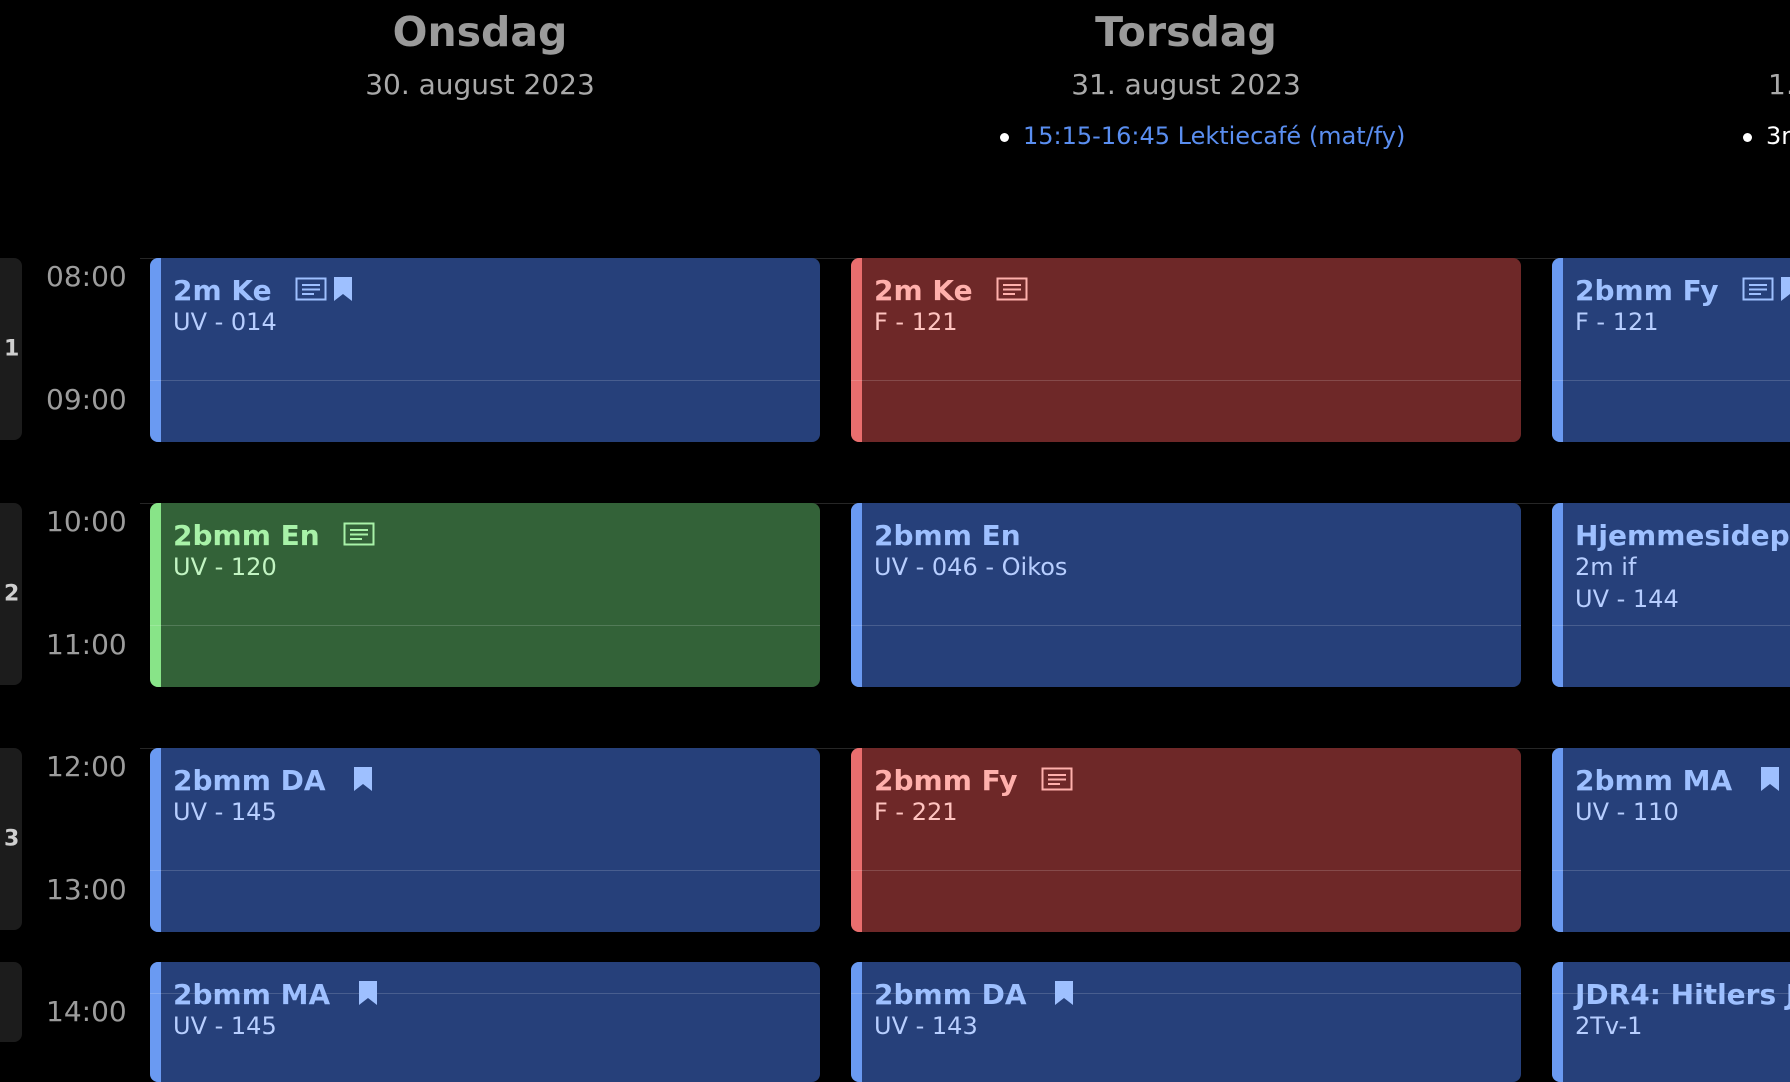 The width and height of the screenshot is (1790, 1082). What do you see at coordinates (926, 1026) in the screenshot?
I see `lesson-room: UV - 143` at bounding box center [926, 1026].